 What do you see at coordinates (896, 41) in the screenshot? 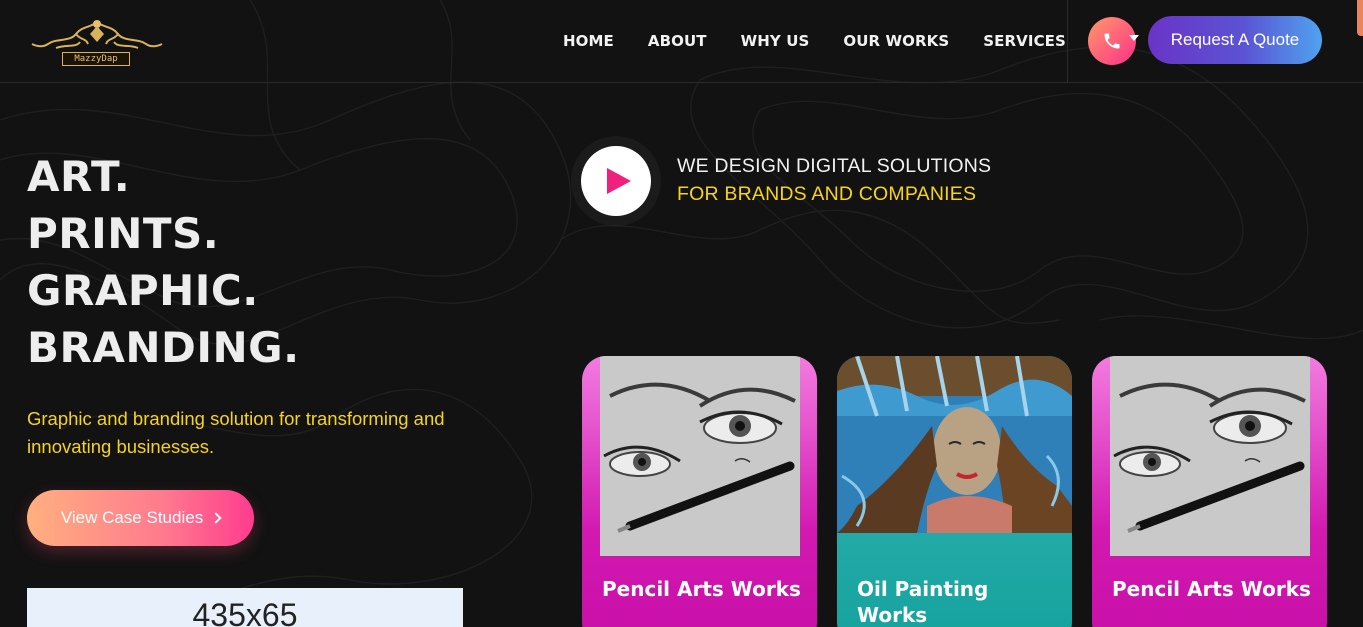
I see `nav-our-works: OUR WORKS` at bounding box center [896, 41].